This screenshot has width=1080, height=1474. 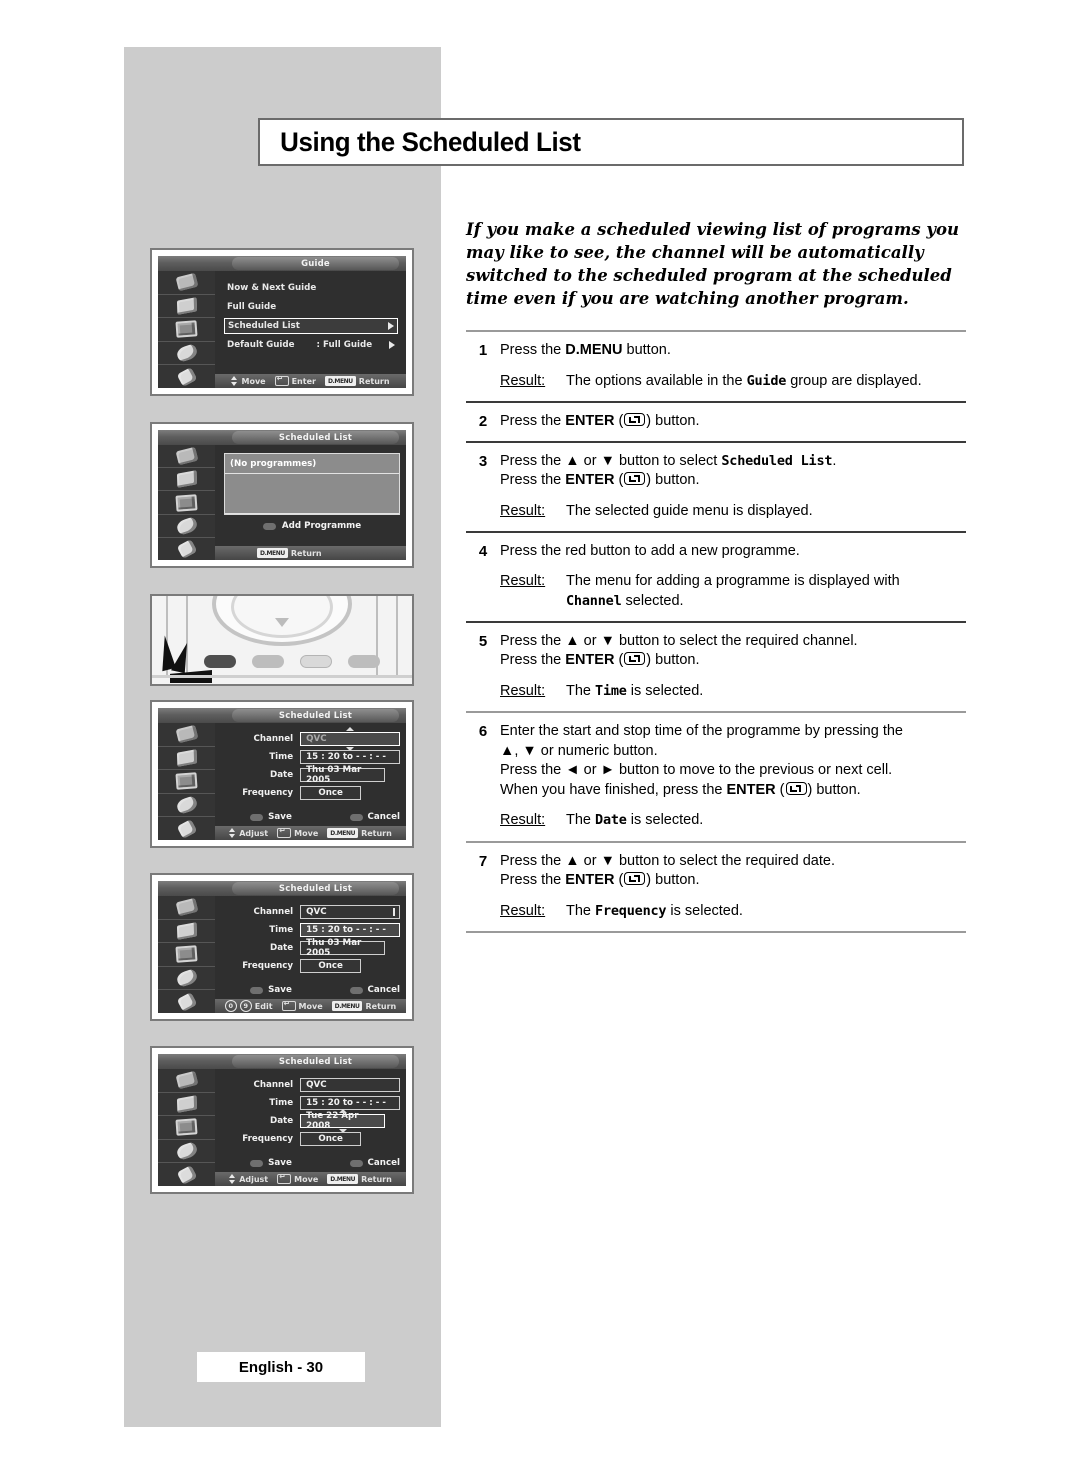 I want to click on blue-colour-button, so click(x=364, y=661).